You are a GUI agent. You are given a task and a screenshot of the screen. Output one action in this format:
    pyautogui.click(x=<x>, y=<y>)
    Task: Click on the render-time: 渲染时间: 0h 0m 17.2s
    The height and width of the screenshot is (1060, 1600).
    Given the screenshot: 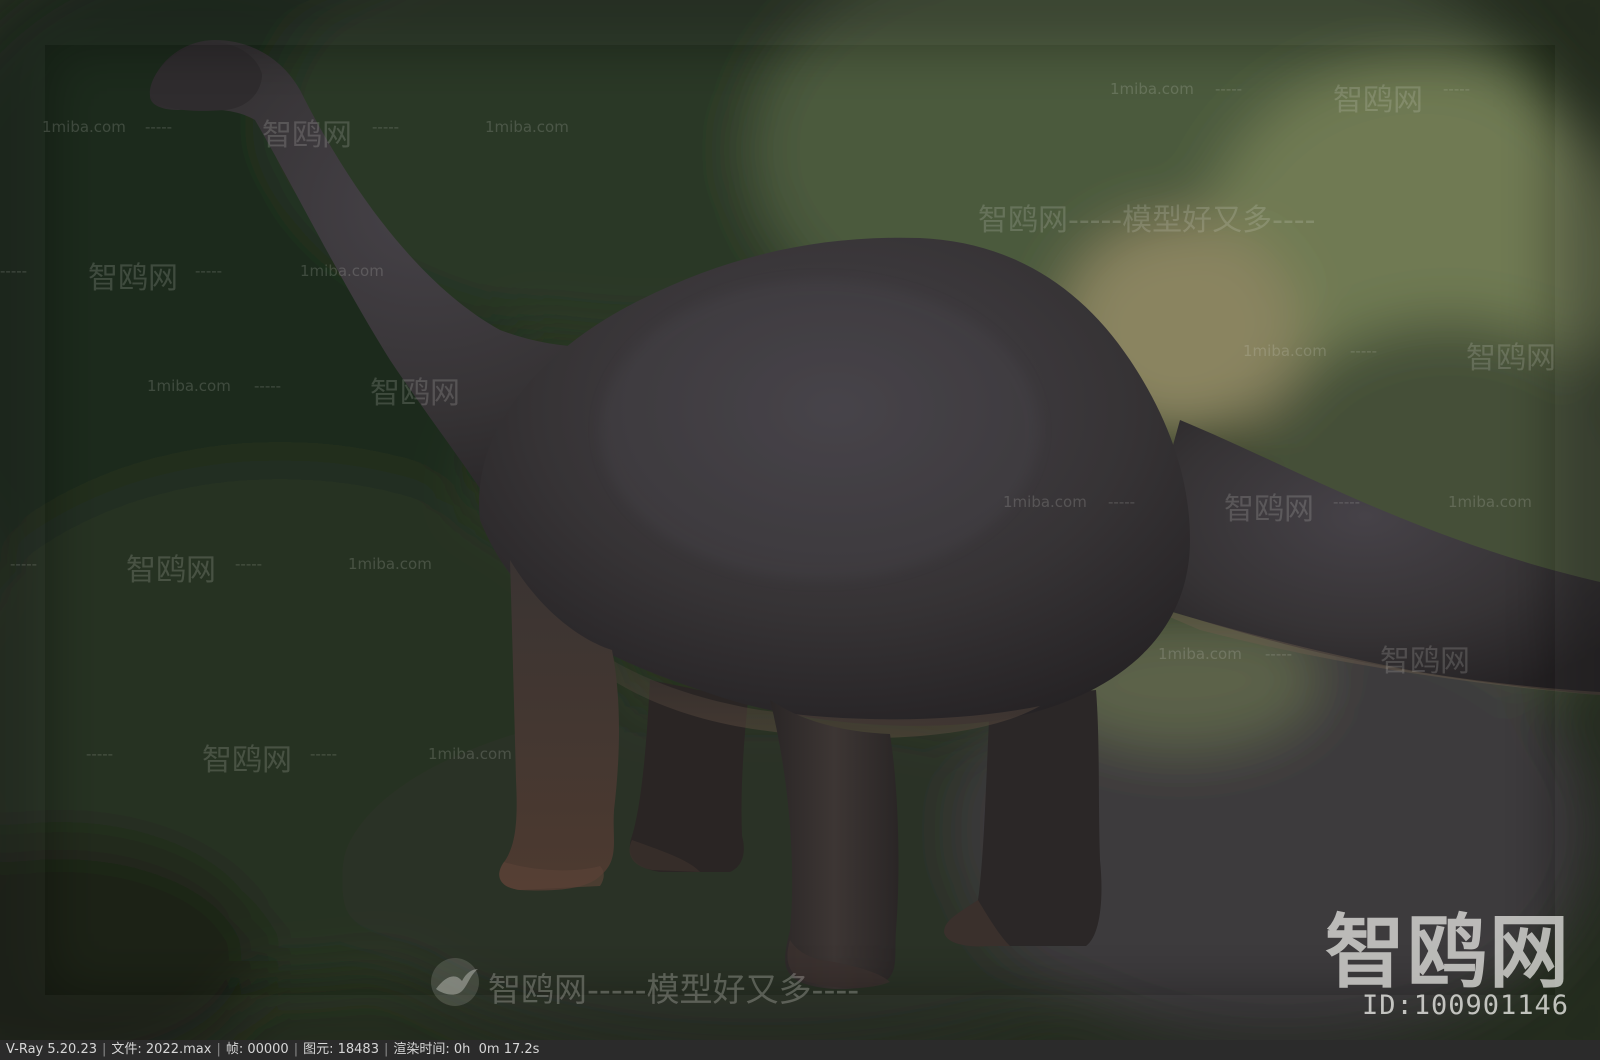 What is the action you would take?
    pyautogui.click(x=466, y=1049)
    